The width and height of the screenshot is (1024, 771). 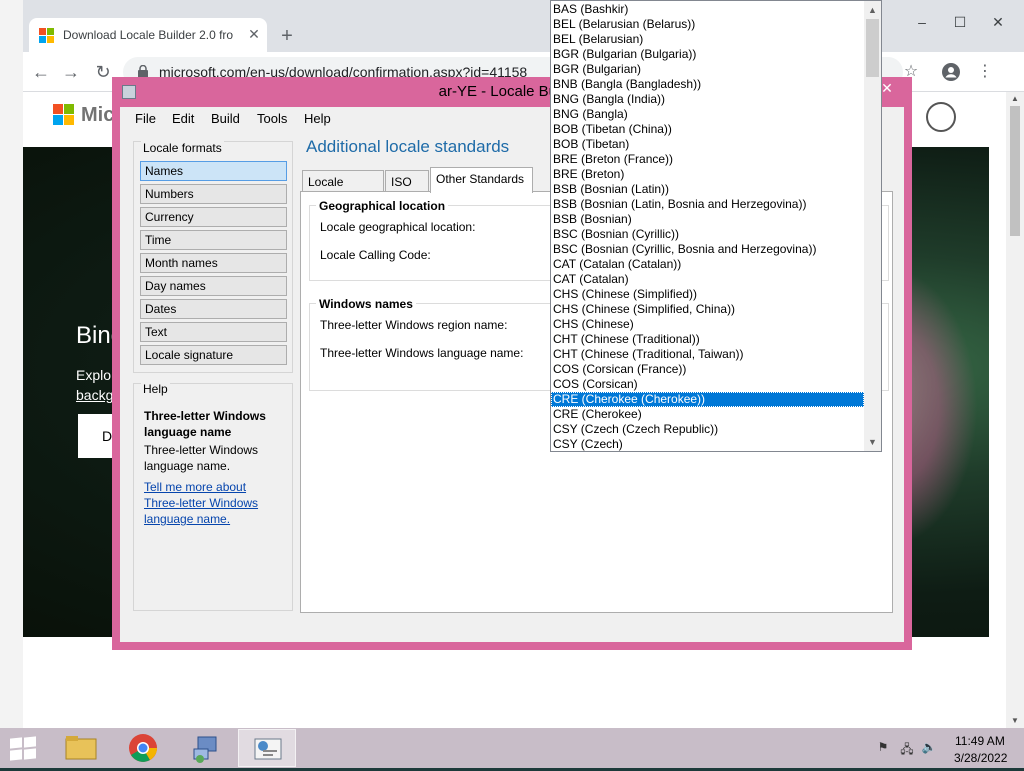 I want to click on dropdown-item: BGR (Bulgarian (Bulgaria)), so click(x=707, y=54).